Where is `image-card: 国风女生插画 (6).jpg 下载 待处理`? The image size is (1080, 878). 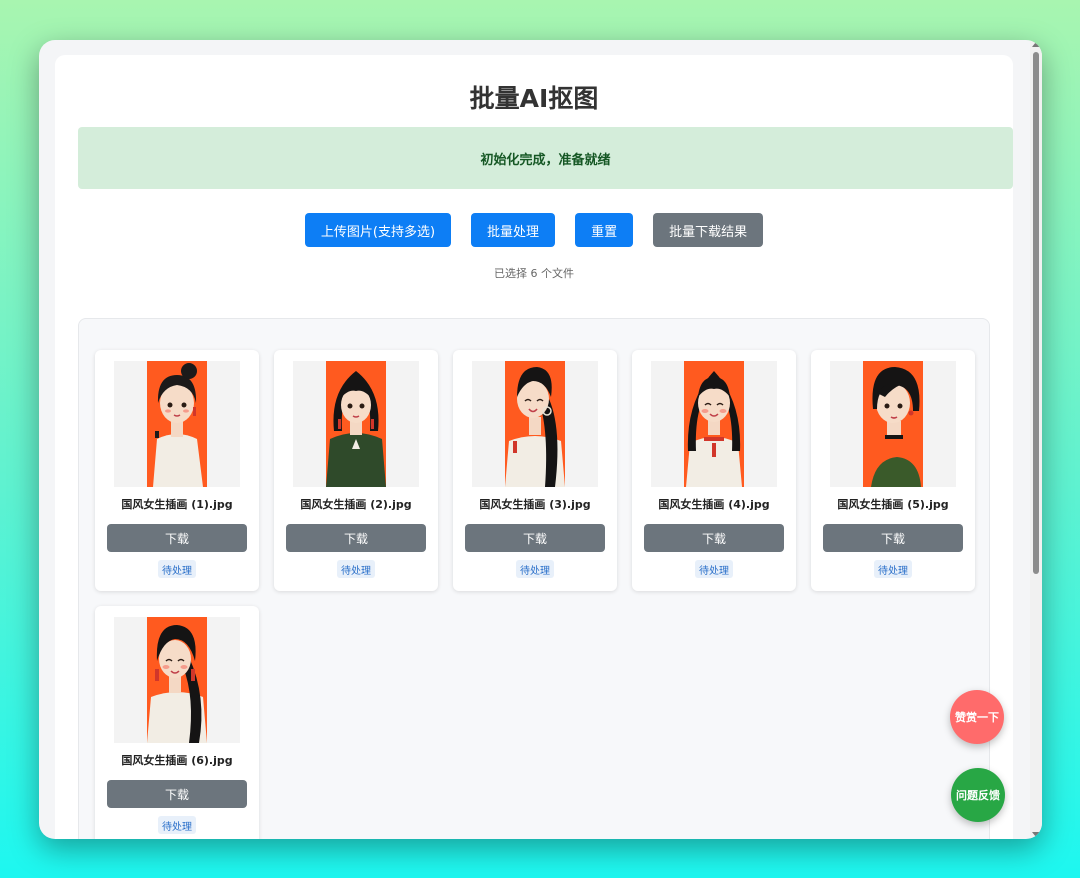 image-card: 国风女生插画 (6).jpg 下载 待处理 is located at coordinates (177, 722).